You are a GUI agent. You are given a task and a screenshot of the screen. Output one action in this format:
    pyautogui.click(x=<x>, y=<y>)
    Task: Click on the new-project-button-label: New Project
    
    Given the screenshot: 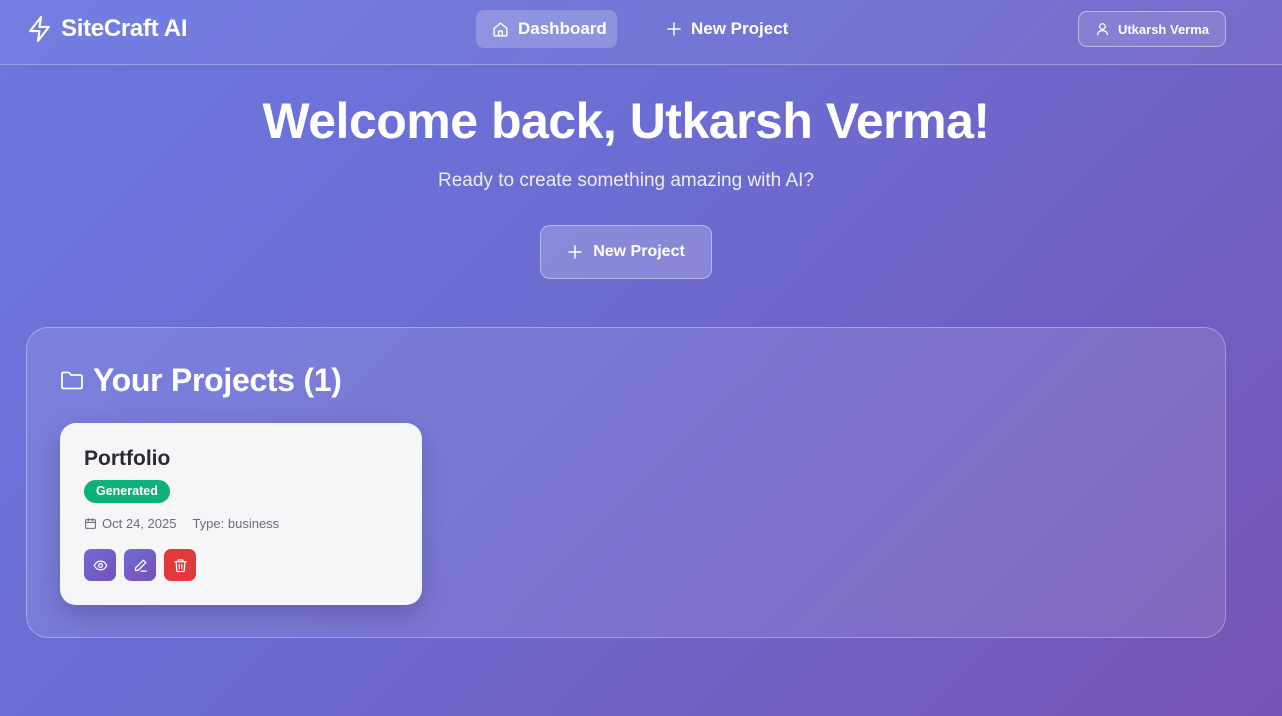 What is the action you would take?
    pyautogui.click(x=639, y=251)
    